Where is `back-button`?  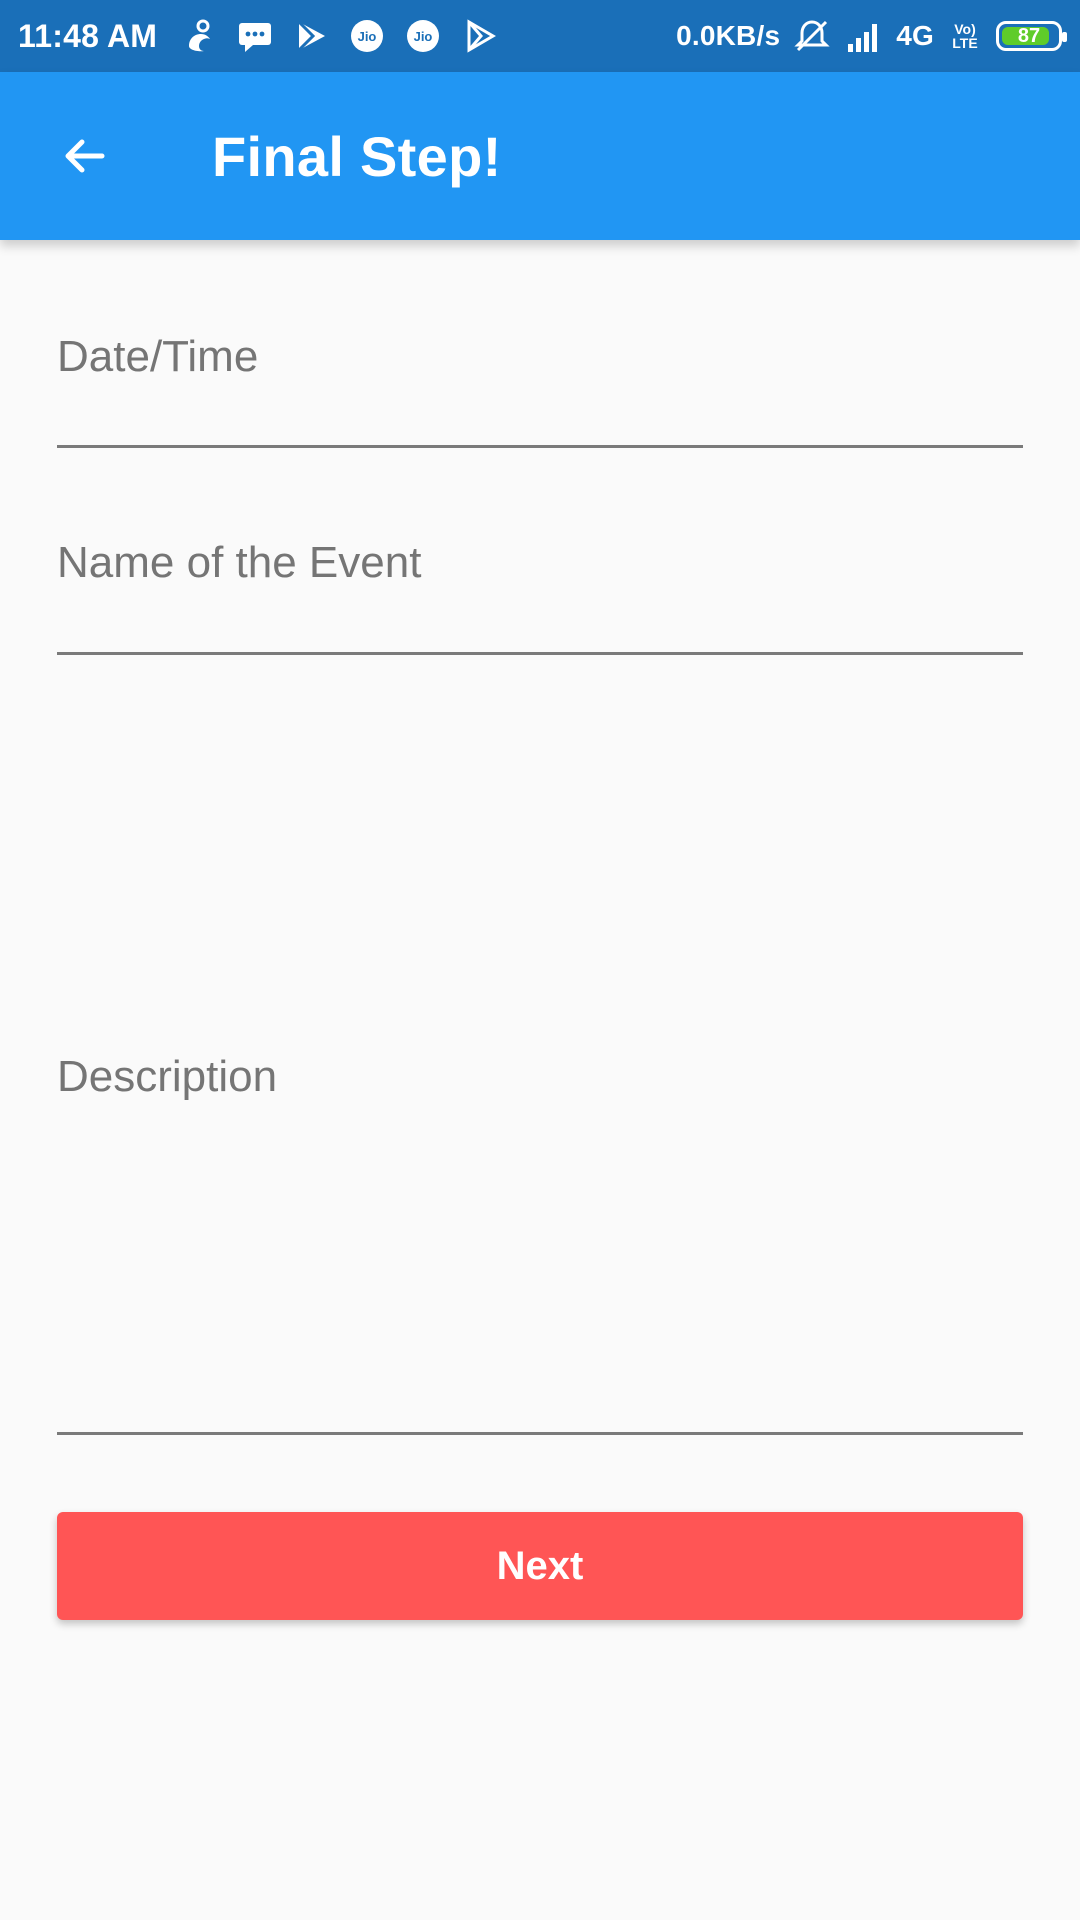 back-button is located at coordinates (84, 156).